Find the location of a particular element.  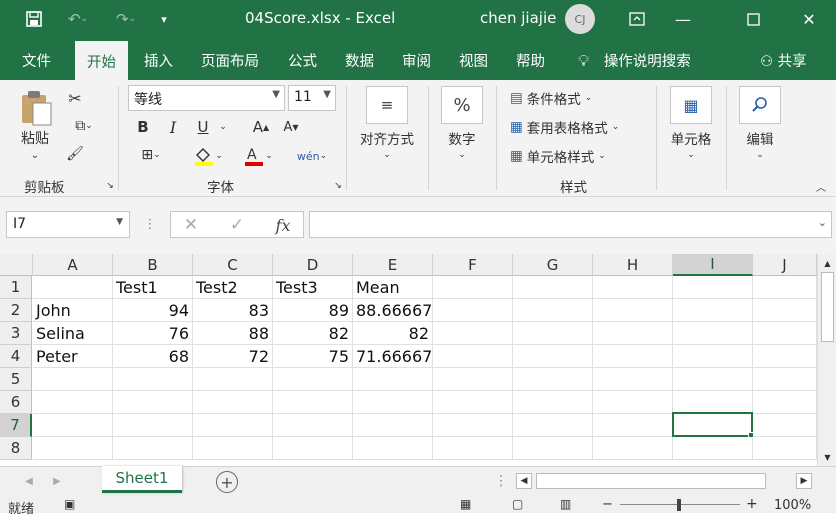

cell-h2 is located at coordinates (633, 310).